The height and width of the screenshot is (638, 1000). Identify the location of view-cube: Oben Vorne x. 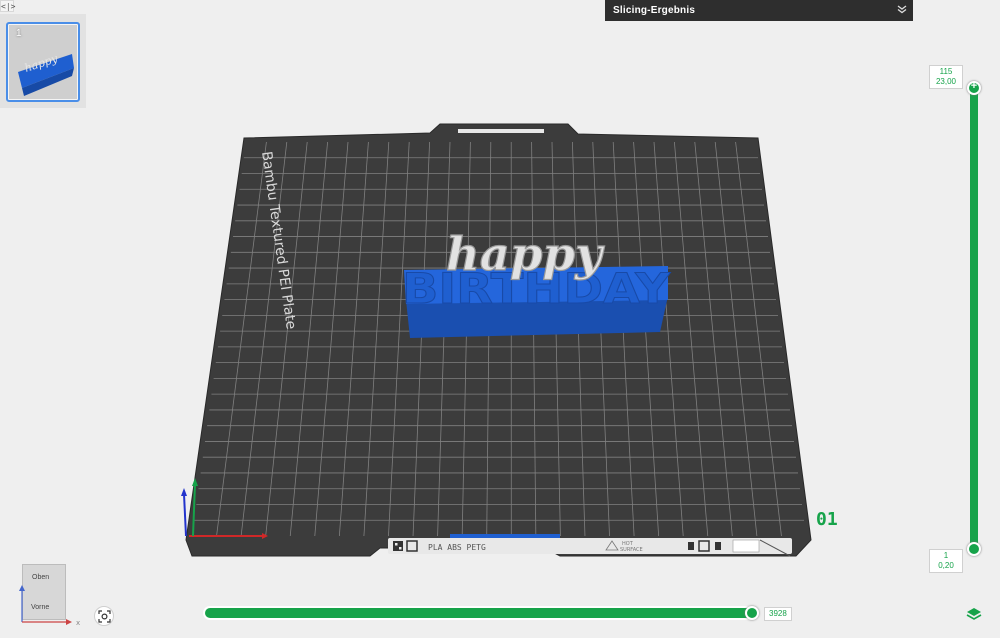
(45, 595).